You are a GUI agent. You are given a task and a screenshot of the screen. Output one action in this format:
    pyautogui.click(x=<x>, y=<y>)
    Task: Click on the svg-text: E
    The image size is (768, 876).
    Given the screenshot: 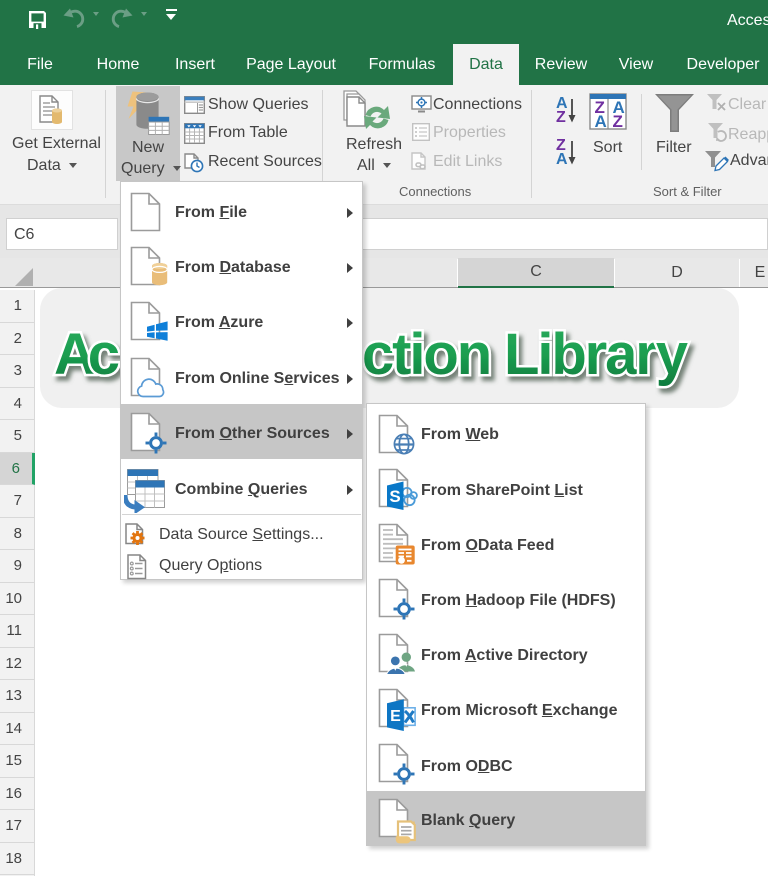 What is the action you would take?
    pyautogui.click(x=395, y=716)
    